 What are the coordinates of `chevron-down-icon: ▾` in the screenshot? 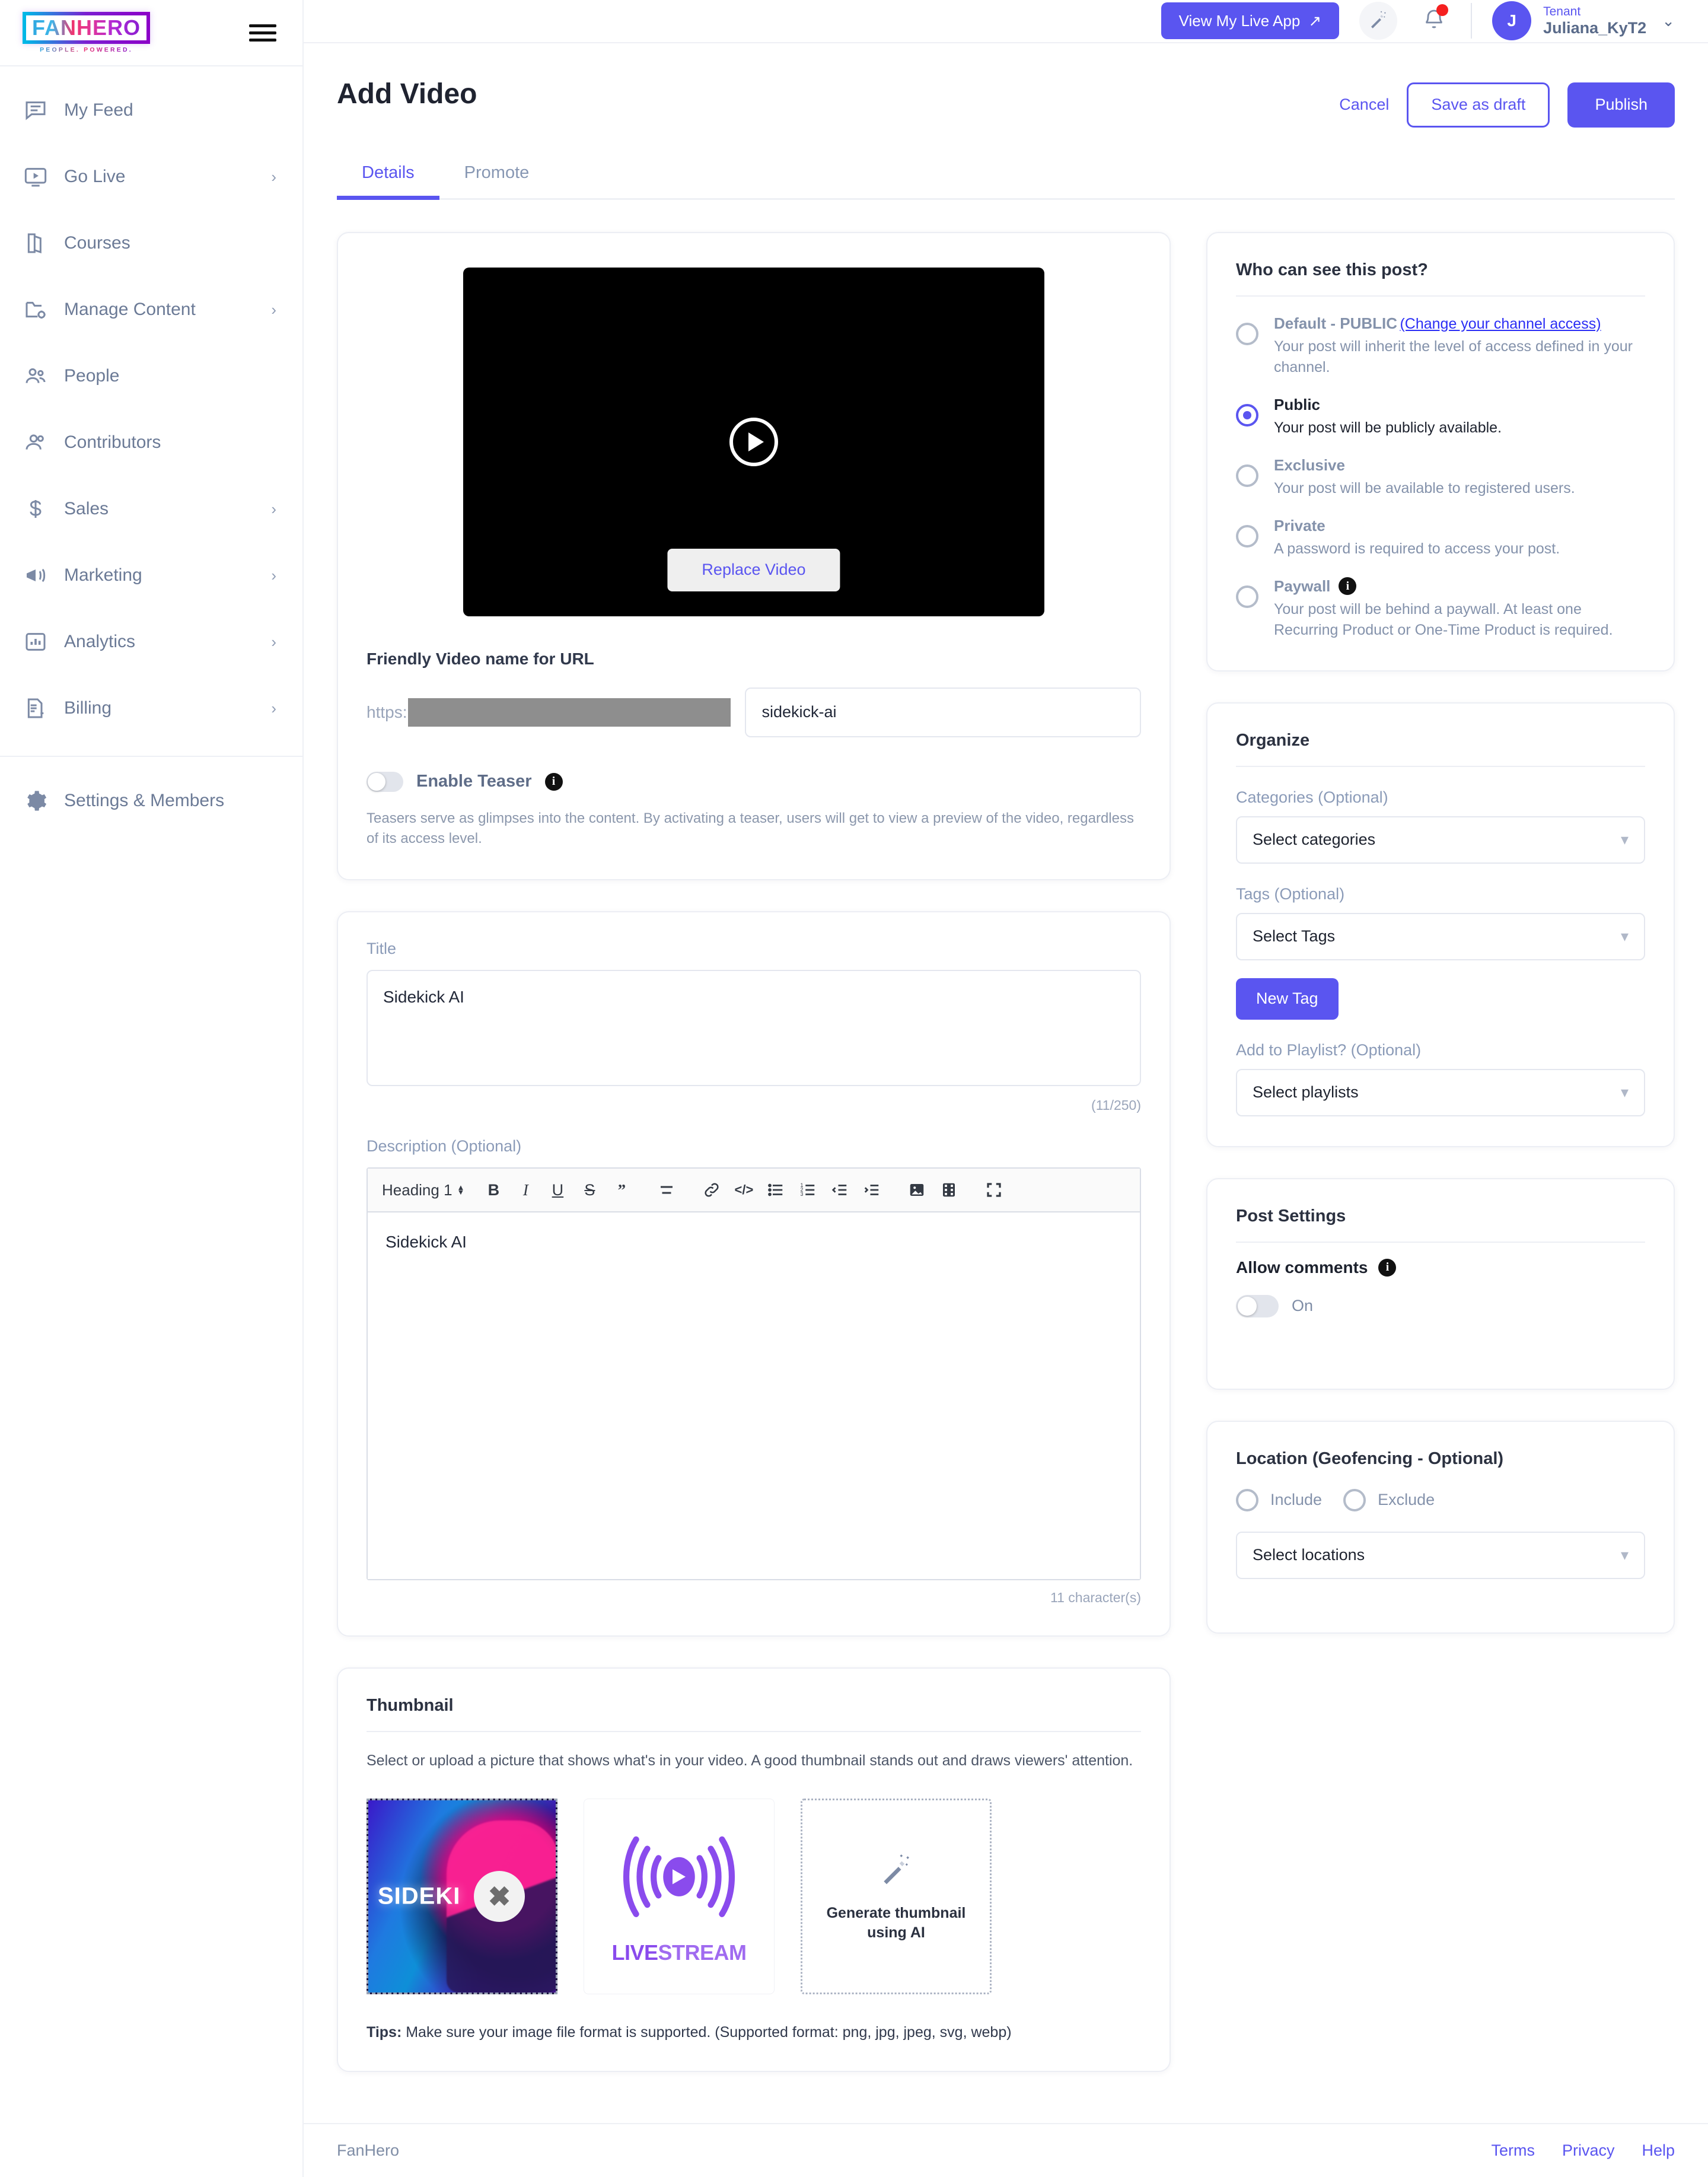 It's located at (1624, 936).